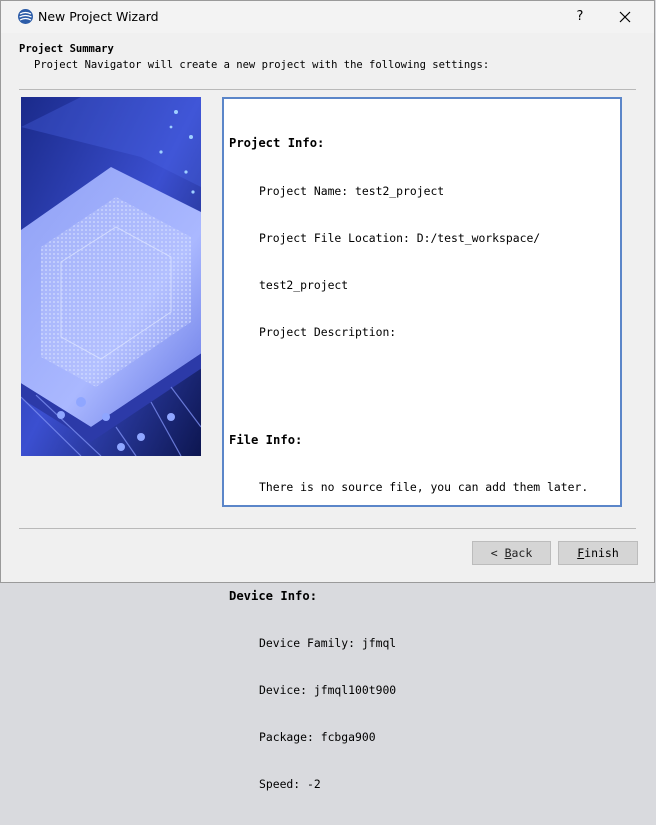 Image resolution: width=656 pixels, height=825 pixels. Describe the element at coordinates (328, 690) in the screenshot. I see `device-line: Device: jfmql100t900` at that location.